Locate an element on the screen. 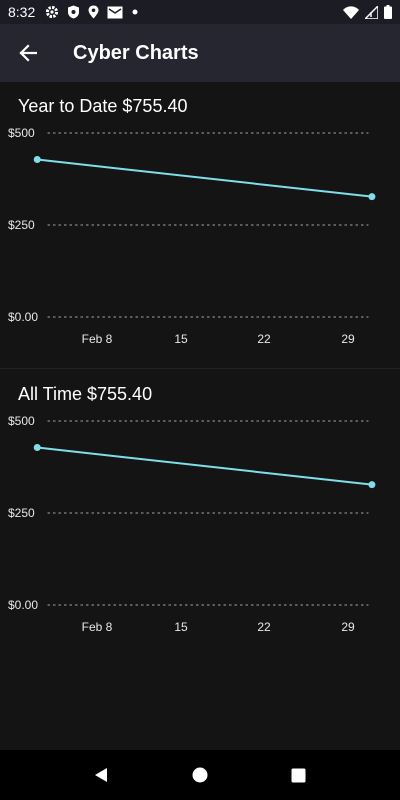 This screenshot has height=800, width=400. location-pin-icon is located at coordinates (93, 12).